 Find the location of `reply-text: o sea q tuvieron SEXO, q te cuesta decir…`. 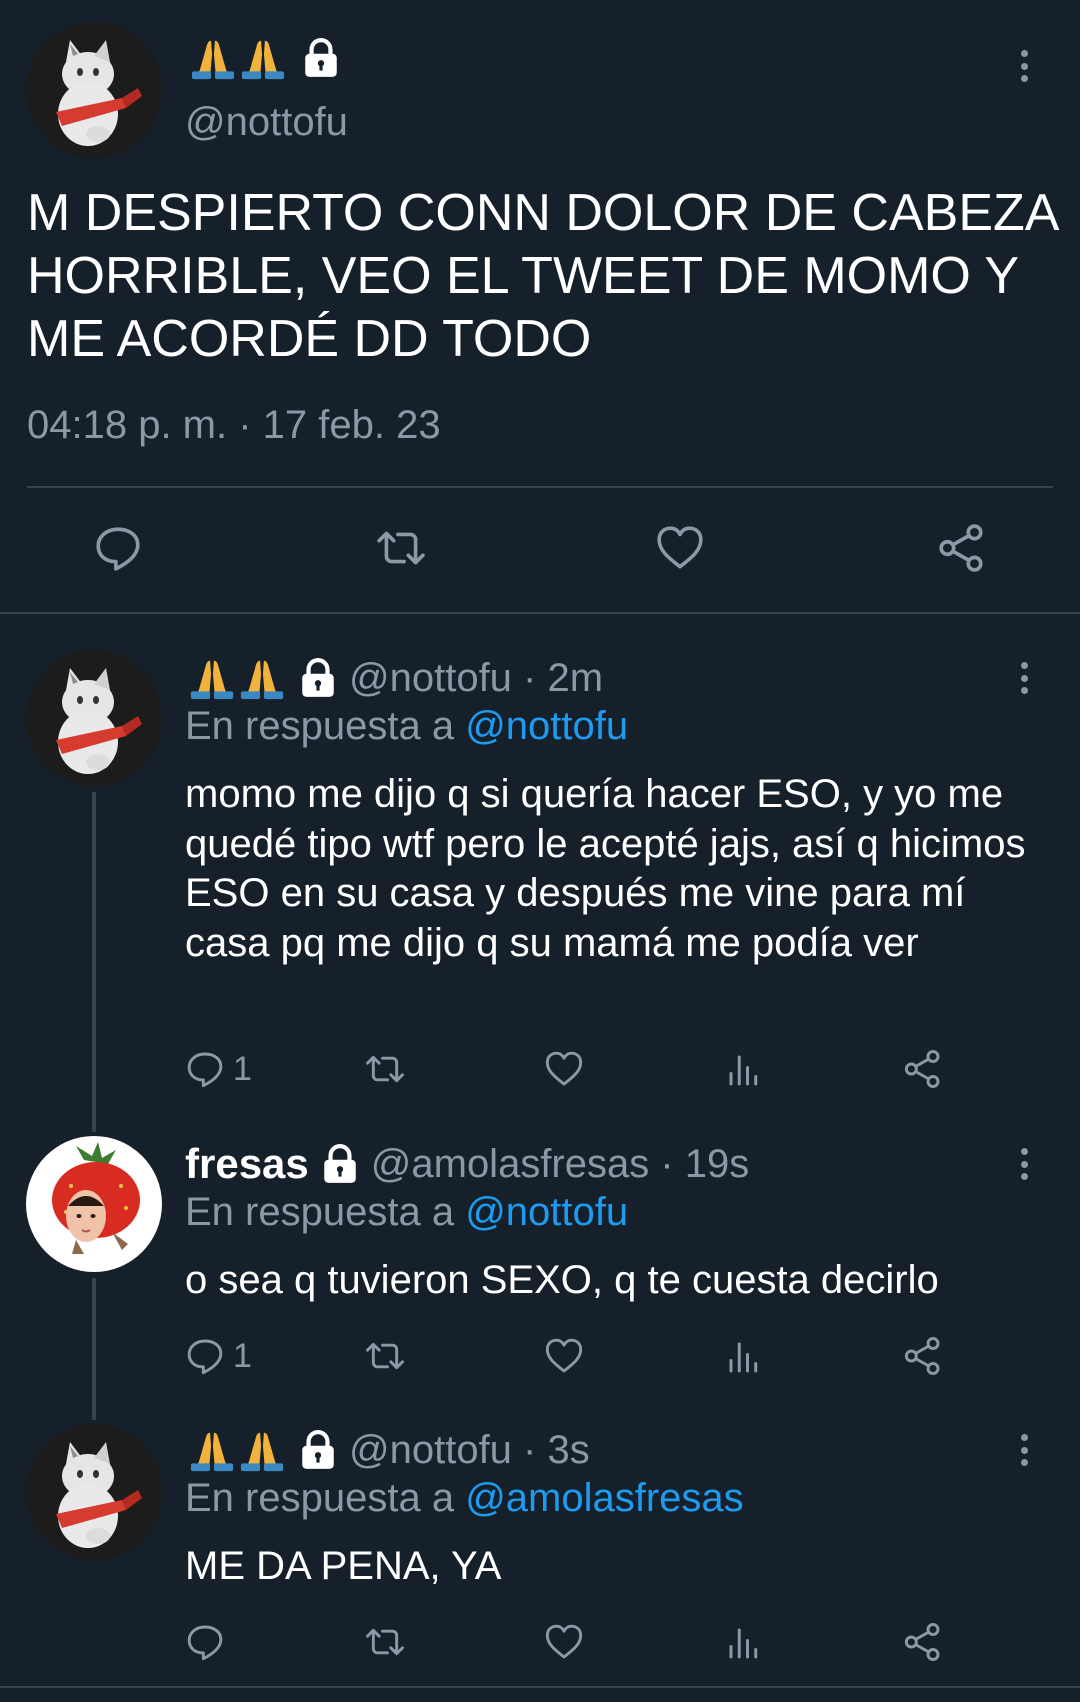

reply-text: o sea q tuvieron SEXO, q te cuesta decir… is located at coordinates (562, 1280).